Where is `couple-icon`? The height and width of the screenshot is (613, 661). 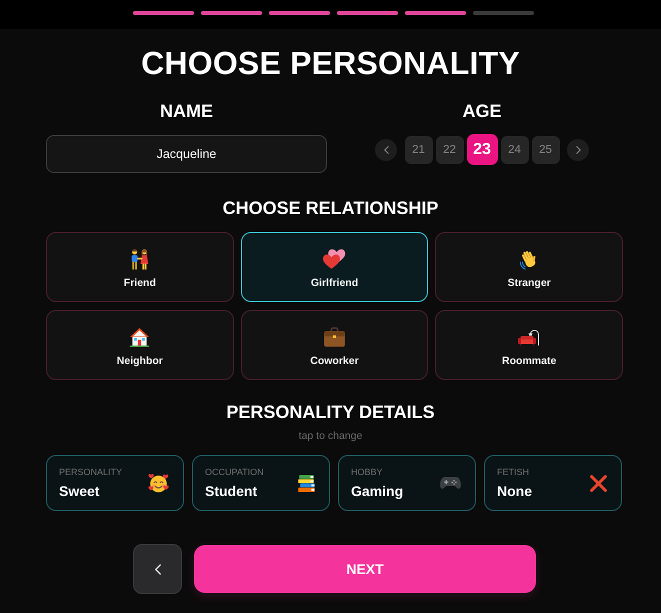 couple-icon is located at coordinates (139, 259).